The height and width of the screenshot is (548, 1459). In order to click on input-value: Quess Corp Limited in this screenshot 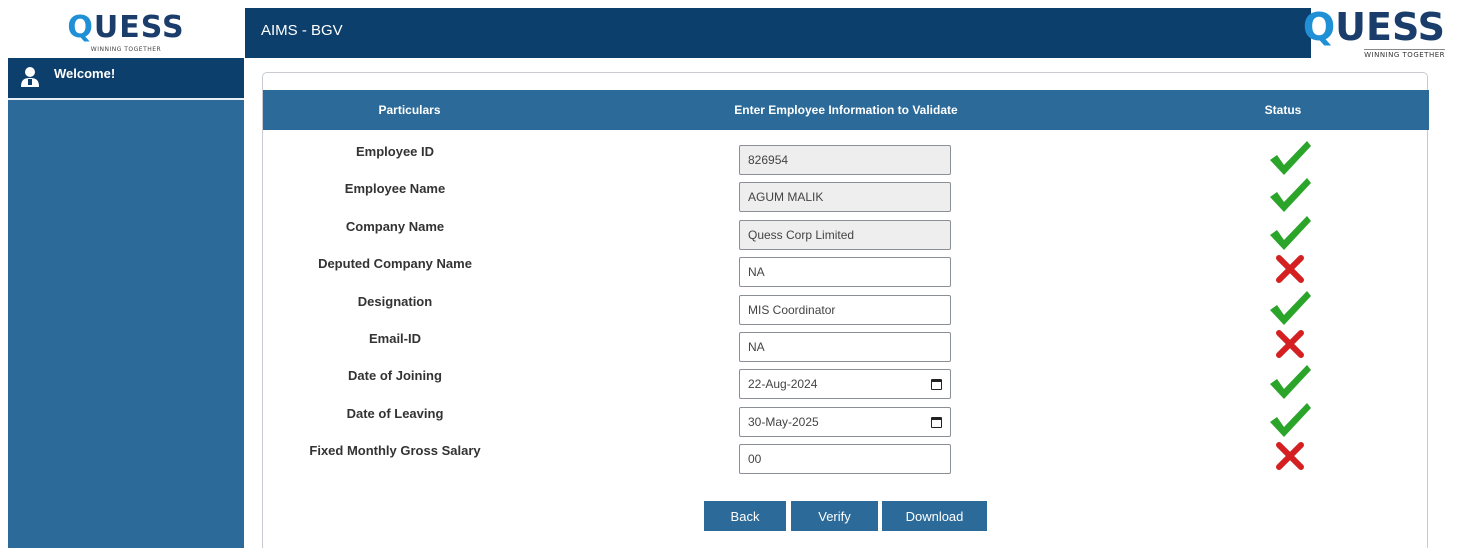, I will do `click(801, 235)`.